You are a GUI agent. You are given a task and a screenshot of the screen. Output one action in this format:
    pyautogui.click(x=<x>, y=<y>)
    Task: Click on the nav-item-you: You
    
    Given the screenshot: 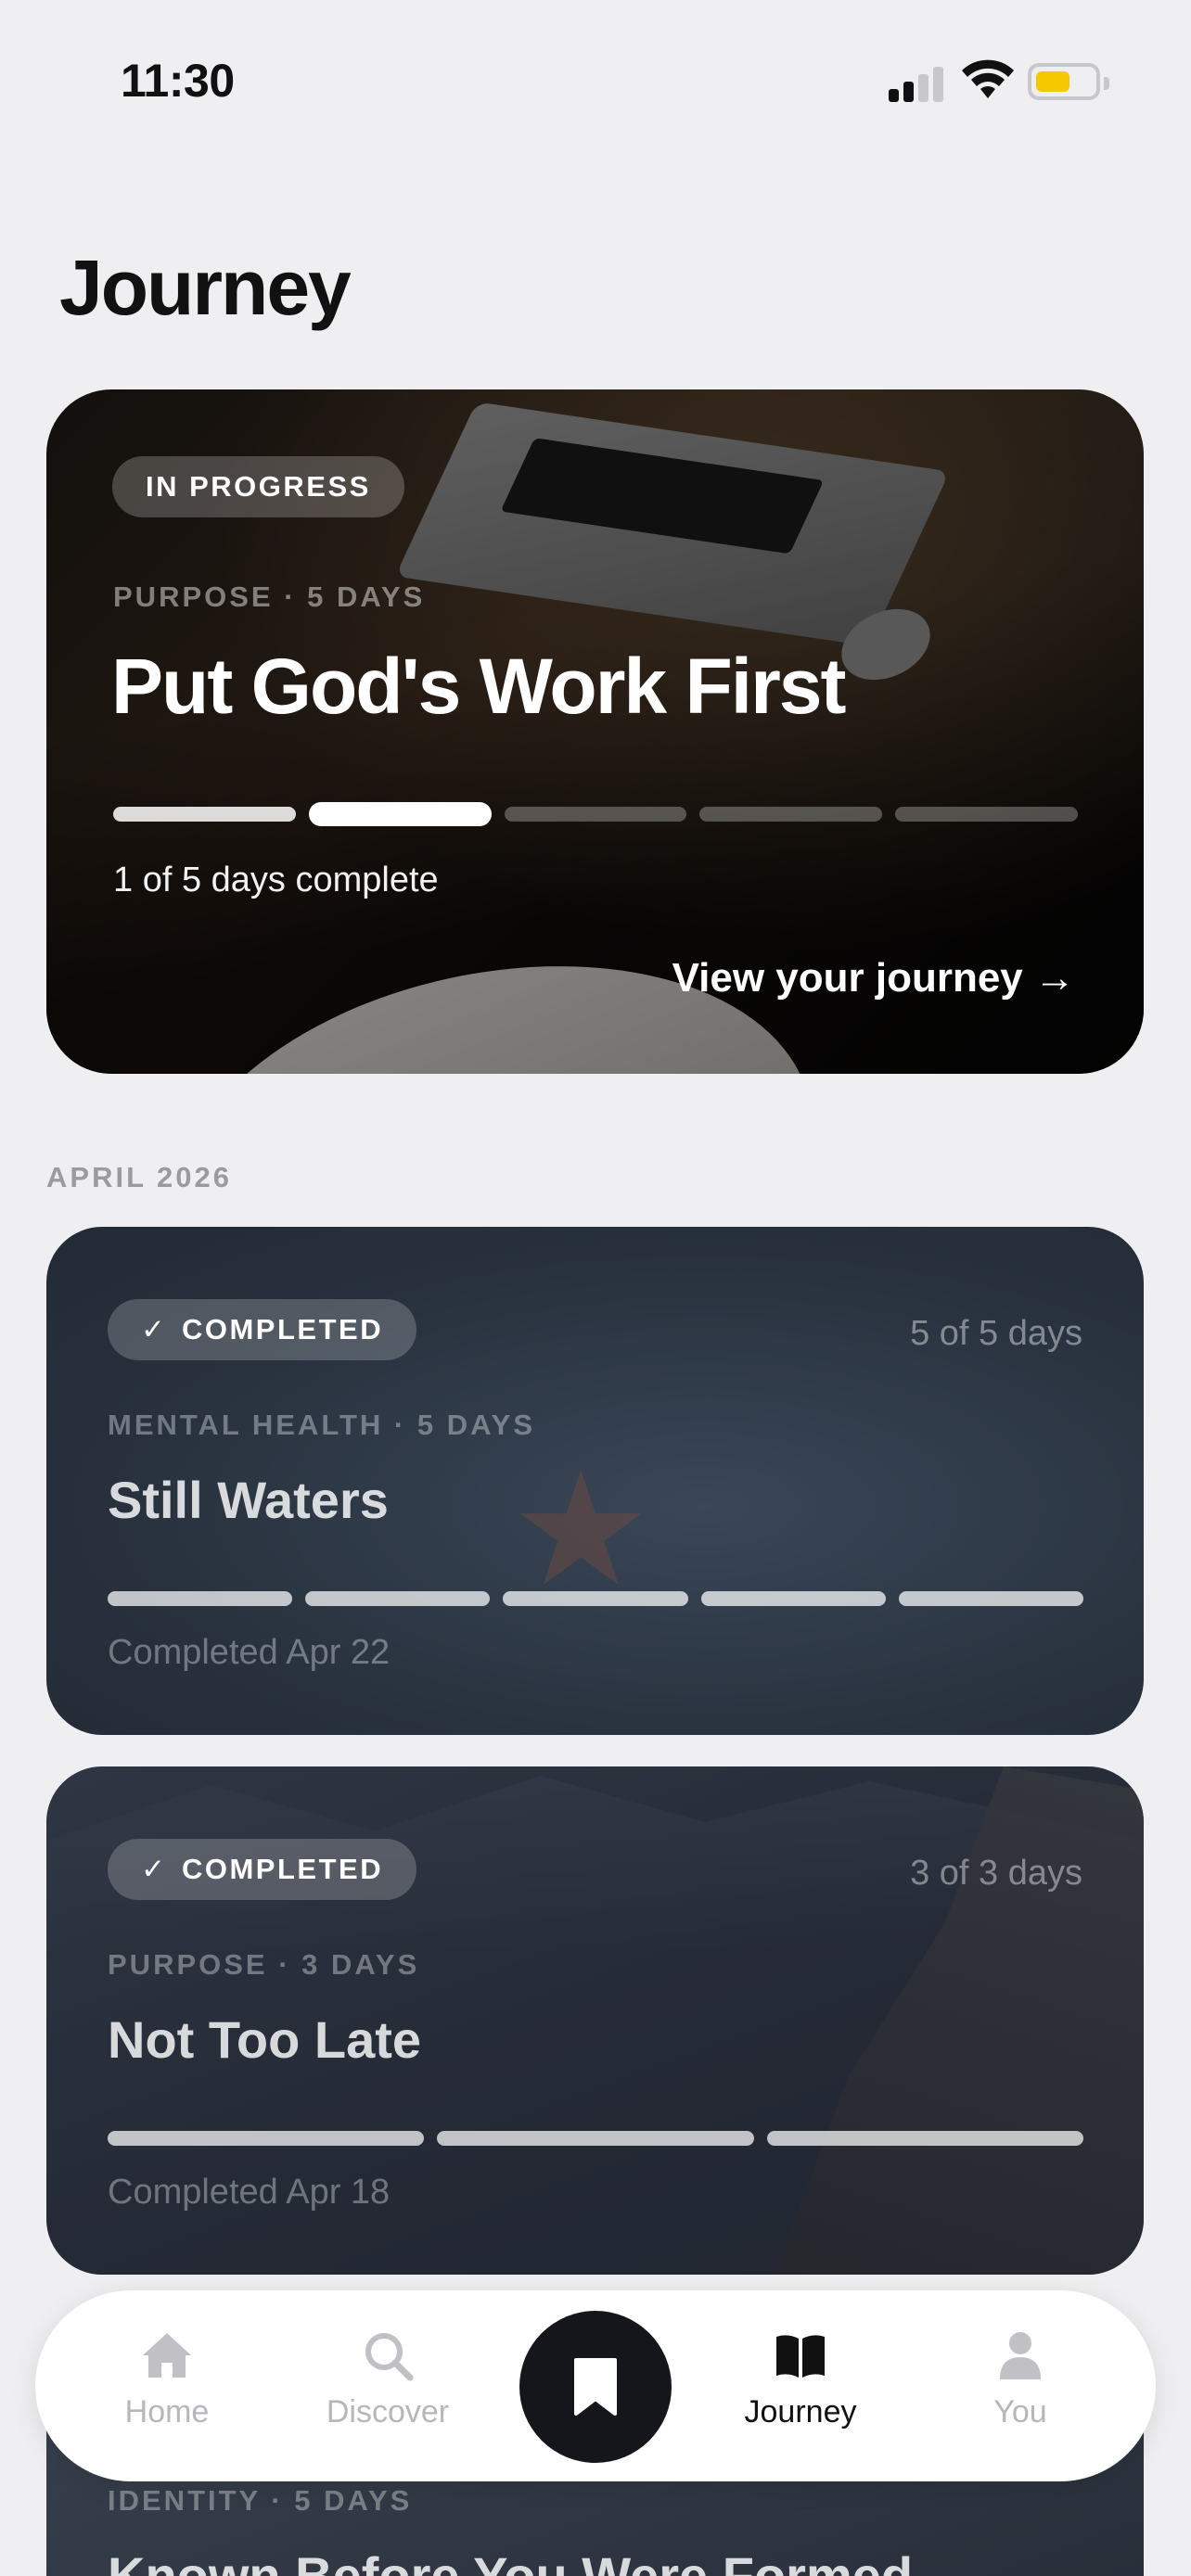 What is the action you would take?
    pyautogui.click(x=1021, y=2379)
    